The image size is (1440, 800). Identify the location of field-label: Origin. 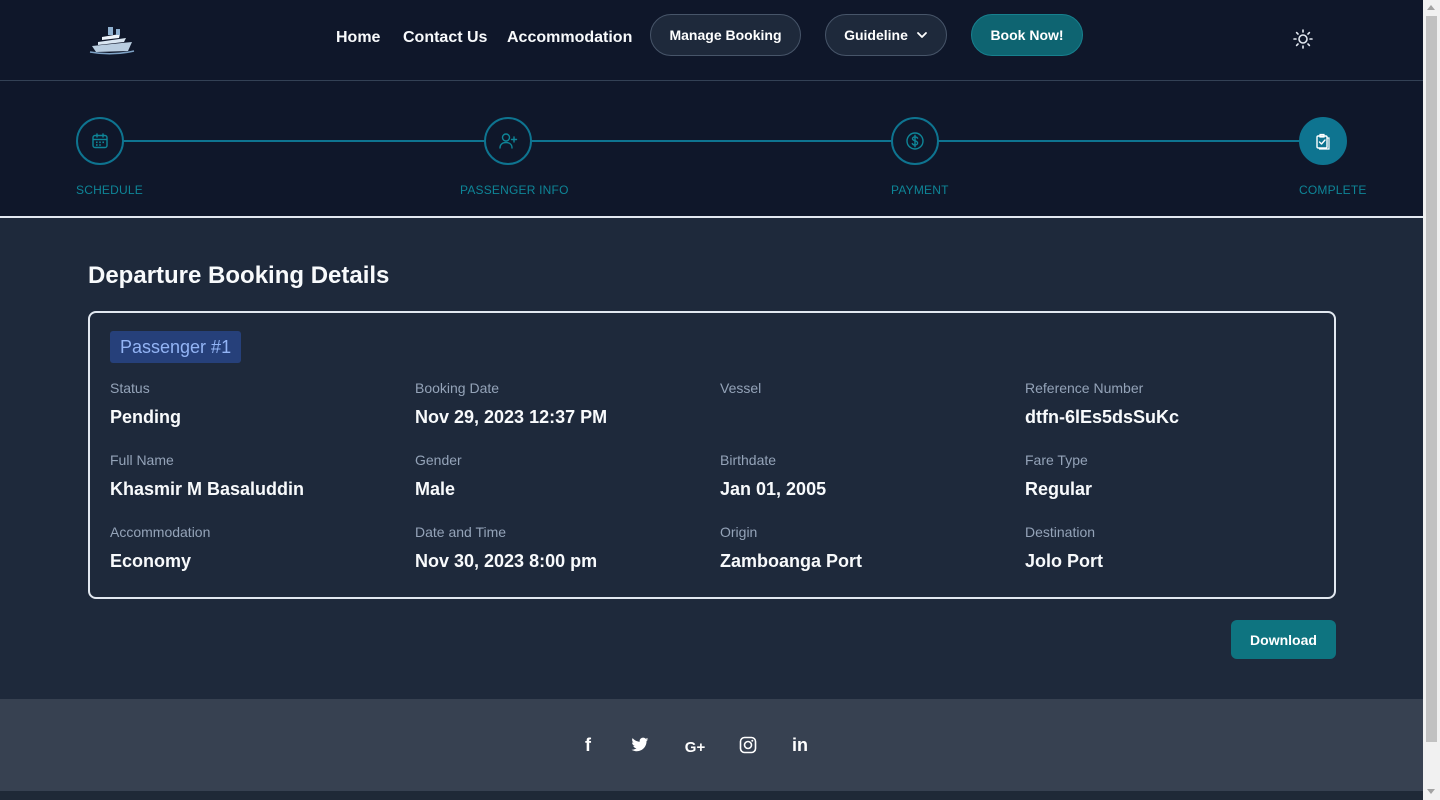
(739, 532).